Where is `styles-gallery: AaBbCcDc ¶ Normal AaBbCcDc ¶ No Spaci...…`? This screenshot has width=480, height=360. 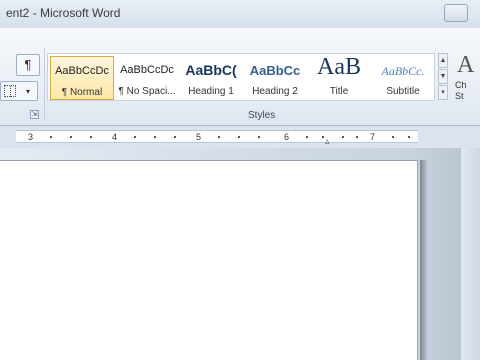
styles-gallery: AaBbCcDc ¶ Normal AaBbCcDc ¶ No Spaci...… is located at coordinates (241, 77).